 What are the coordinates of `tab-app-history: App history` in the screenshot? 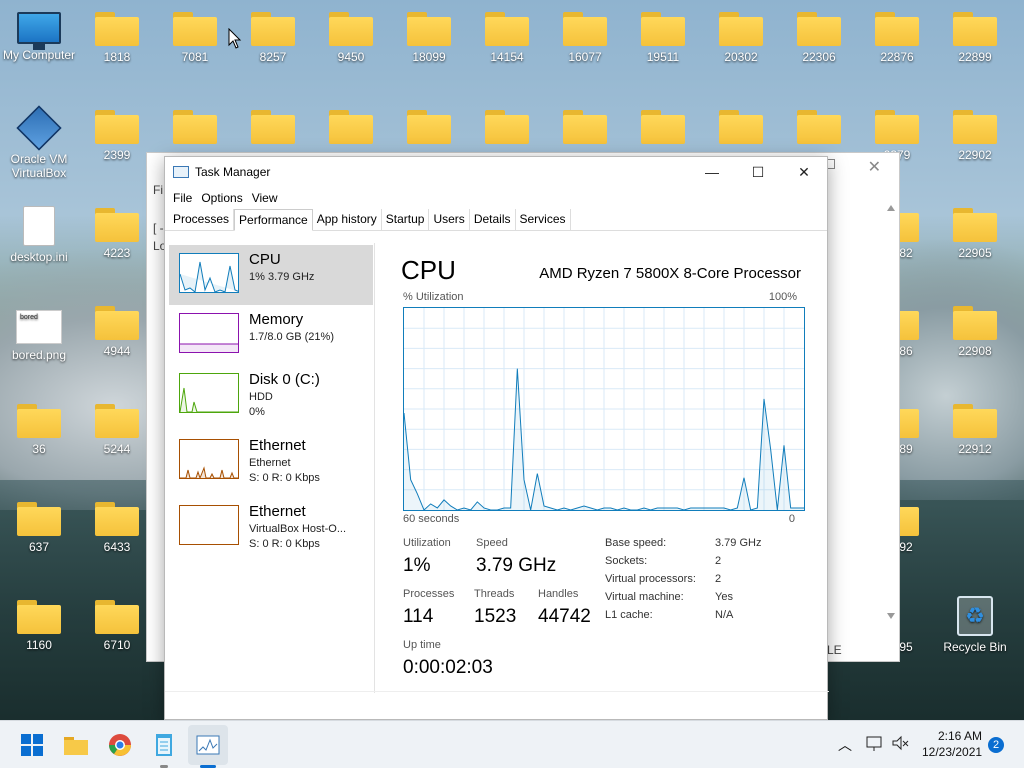 It's located at (347, 219).